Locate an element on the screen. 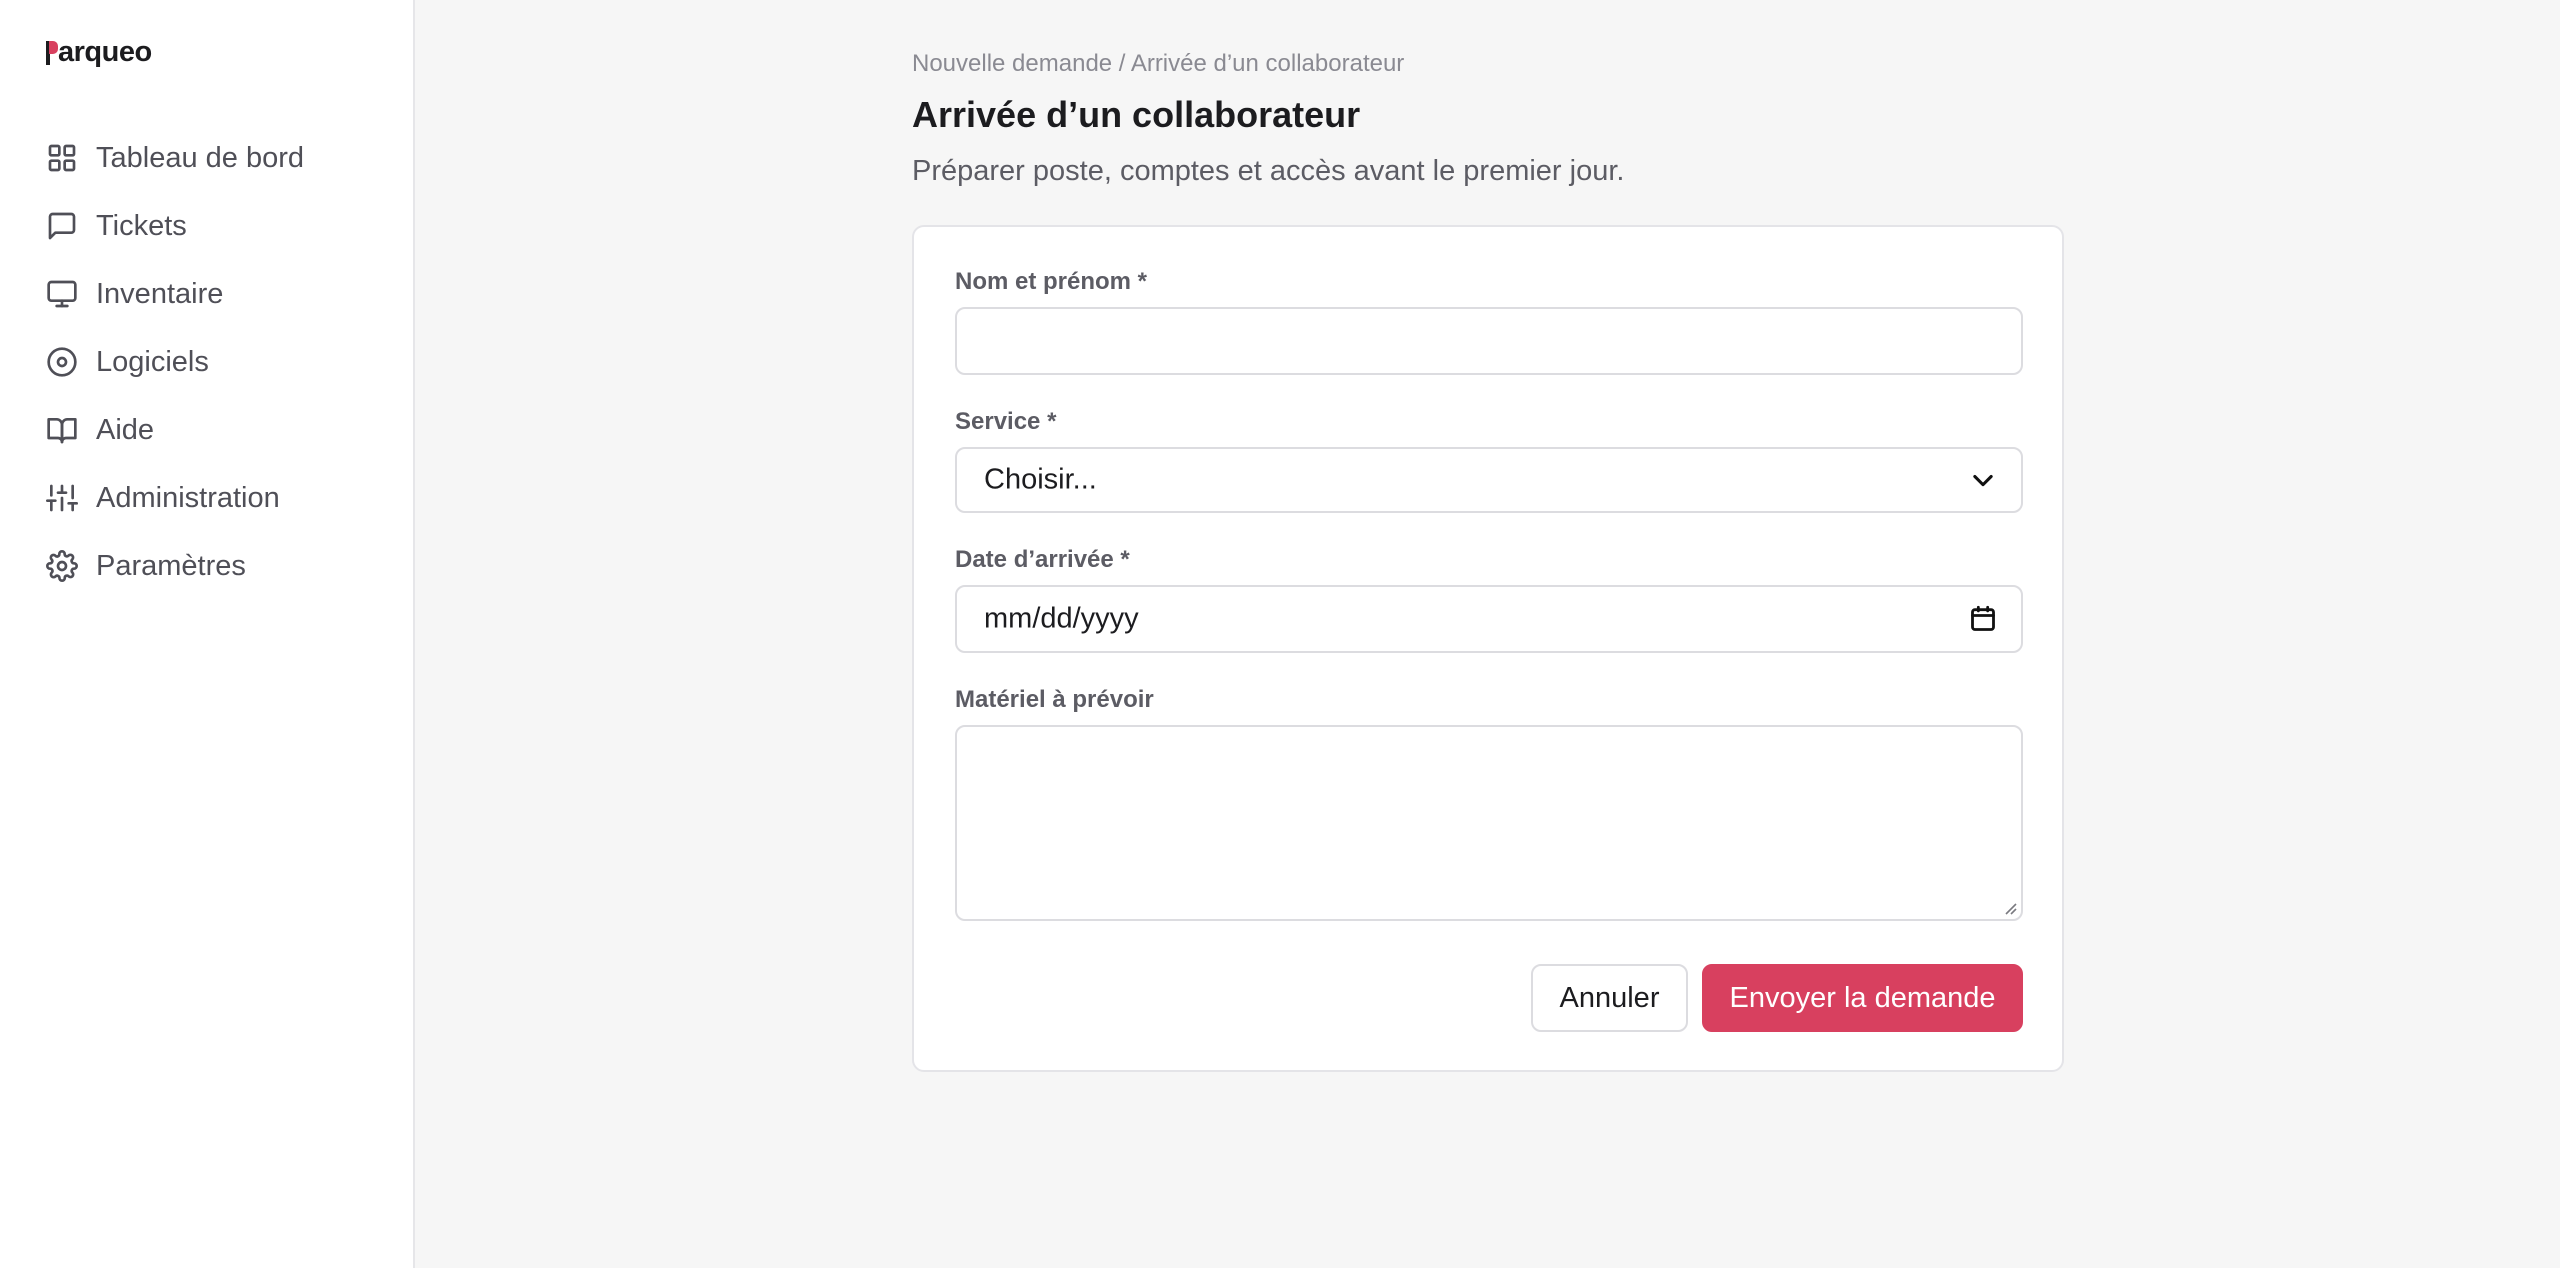  sidebar-item-inventaire: Inventaire is located at coordinates (216, 294).